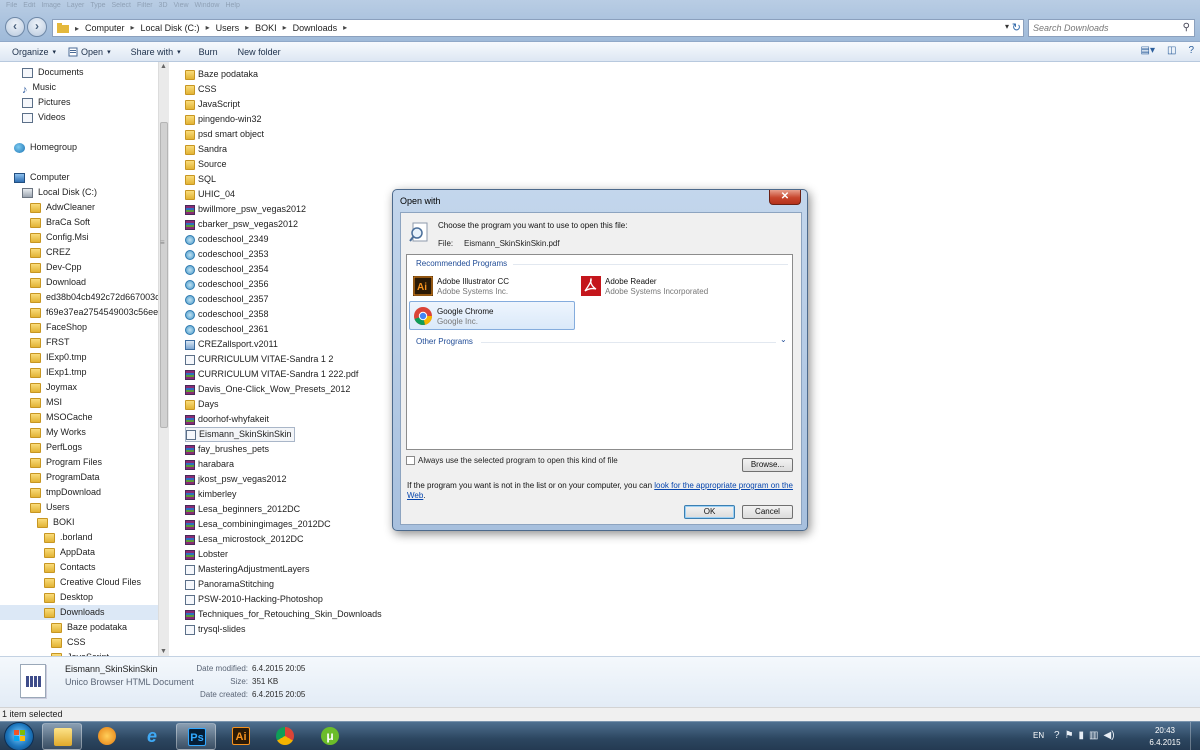 Image resolution: width=1200 pixels, height=750 pixels. Describe the element at coordinates (11, 6) in the screenshot. I see `menu-item: File` at that location.